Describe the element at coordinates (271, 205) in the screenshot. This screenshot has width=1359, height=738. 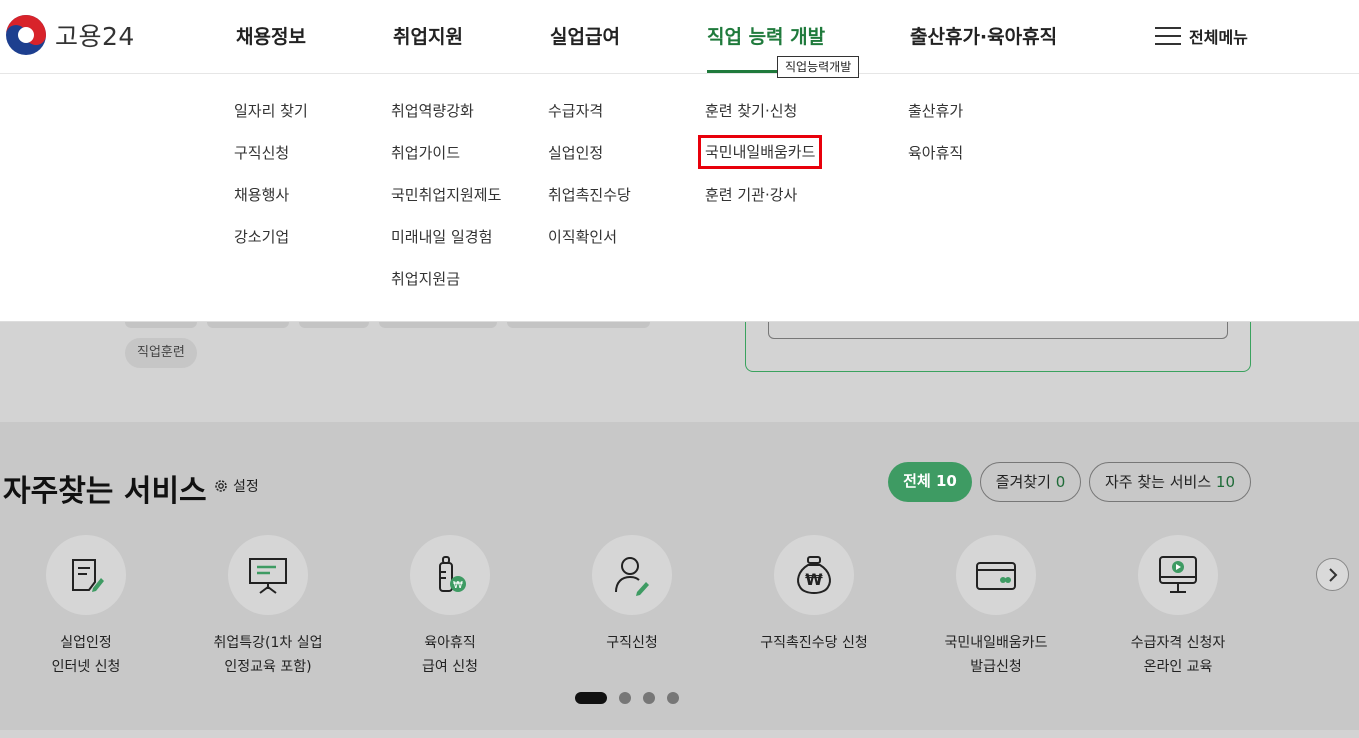
I see `menu-item-job-fair: 채용행사` at that location.